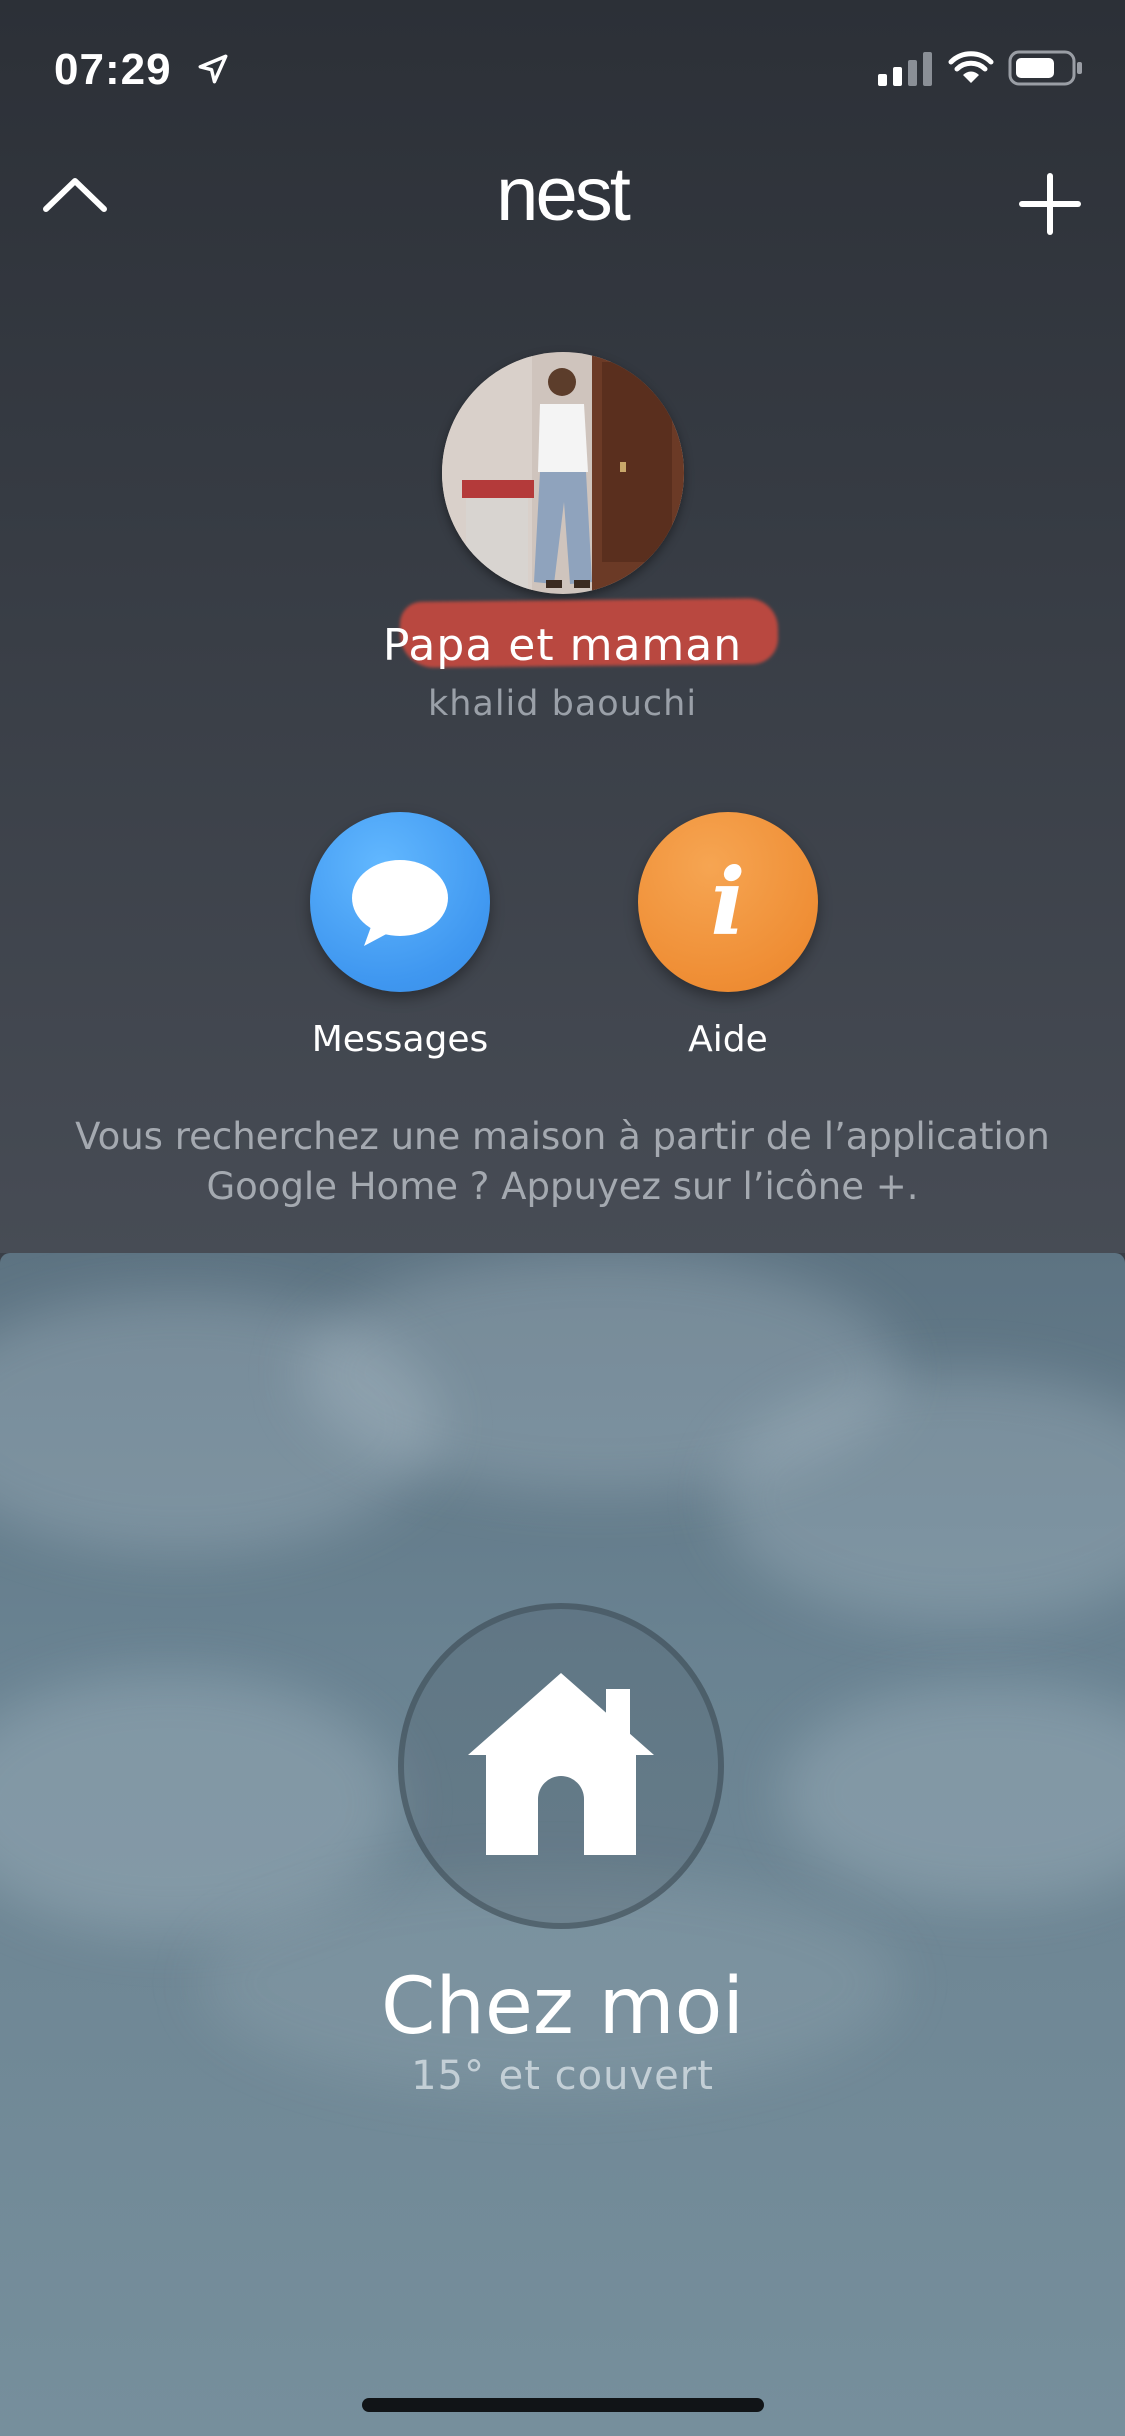 The image size is (1125, 2436). What do you see at coordinates (400, 1039) in the screenshot?
I see `messages-label: Messages` at bounding box center [400, 1039].